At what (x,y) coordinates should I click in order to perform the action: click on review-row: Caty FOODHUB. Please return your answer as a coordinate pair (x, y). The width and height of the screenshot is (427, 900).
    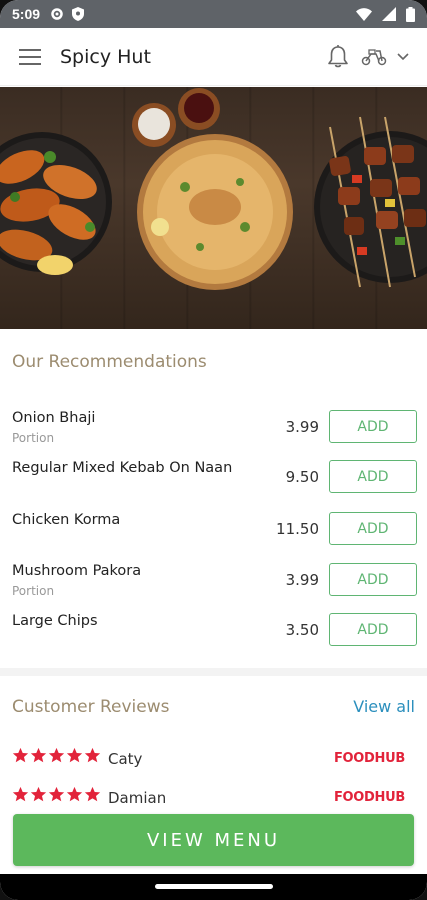
    Looking at the image, I should click on (213, 760).